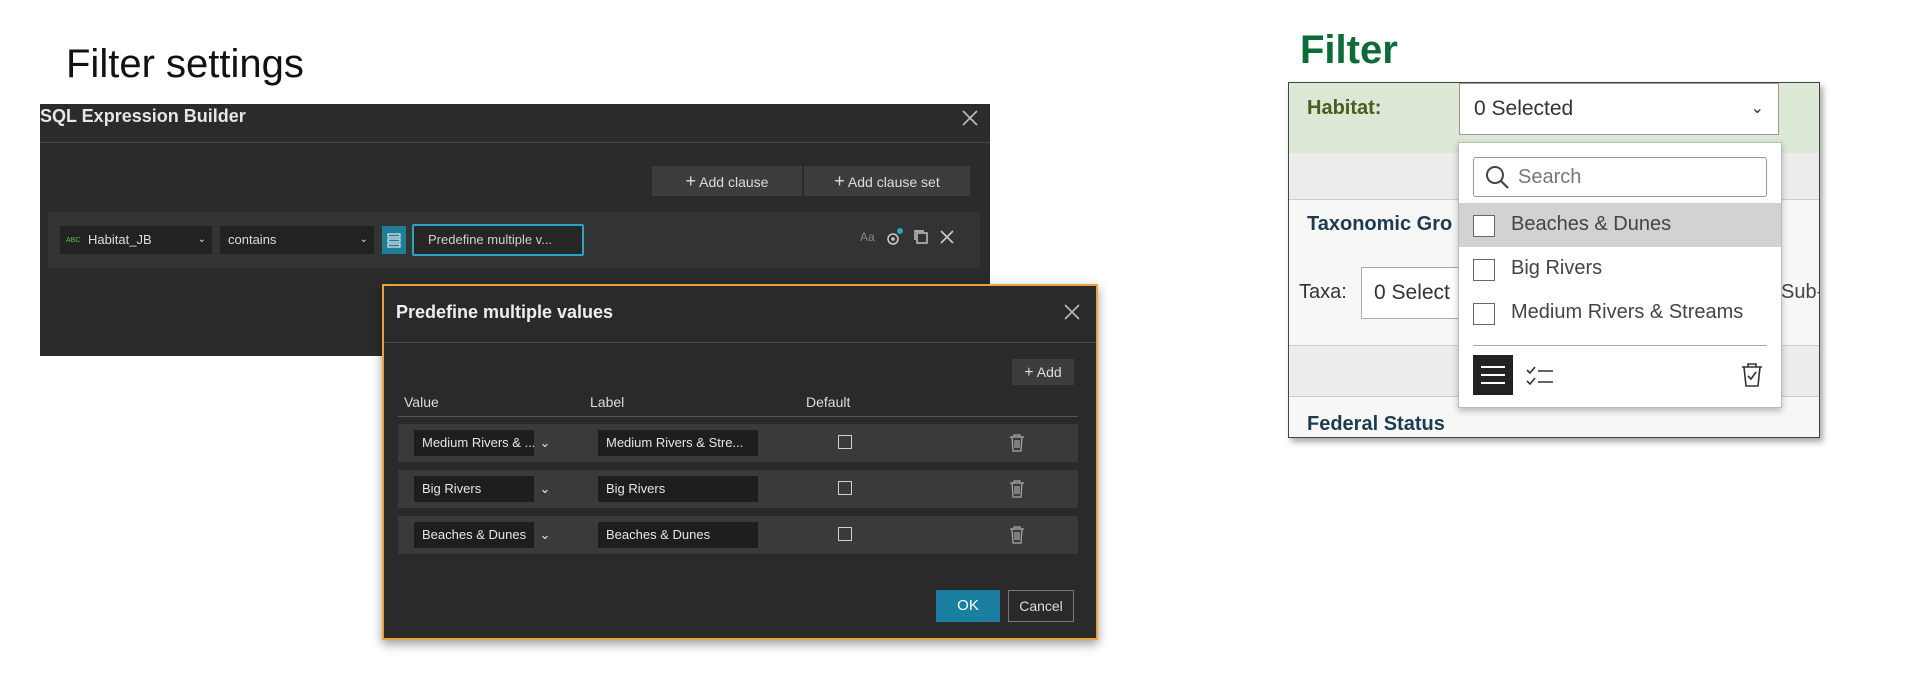  I want to click on add-clause-label: Add clause, so click(734, 182).